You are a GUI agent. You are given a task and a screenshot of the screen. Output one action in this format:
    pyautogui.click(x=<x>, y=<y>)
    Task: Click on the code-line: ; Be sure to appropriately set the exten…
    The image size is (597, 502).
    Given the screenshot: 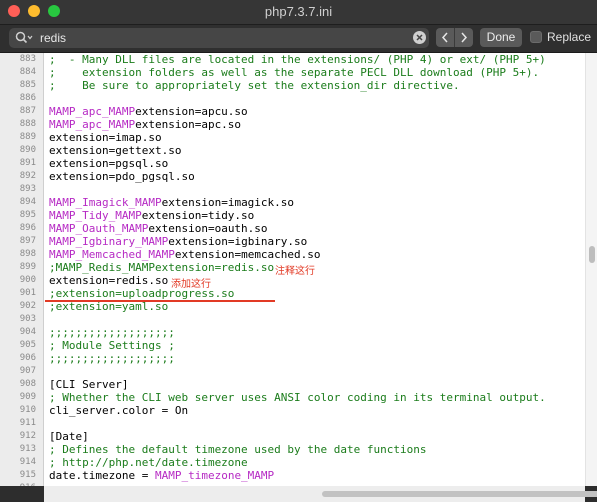 What is the action you would take?
    pyautogui.click(x=254, y=85)
    